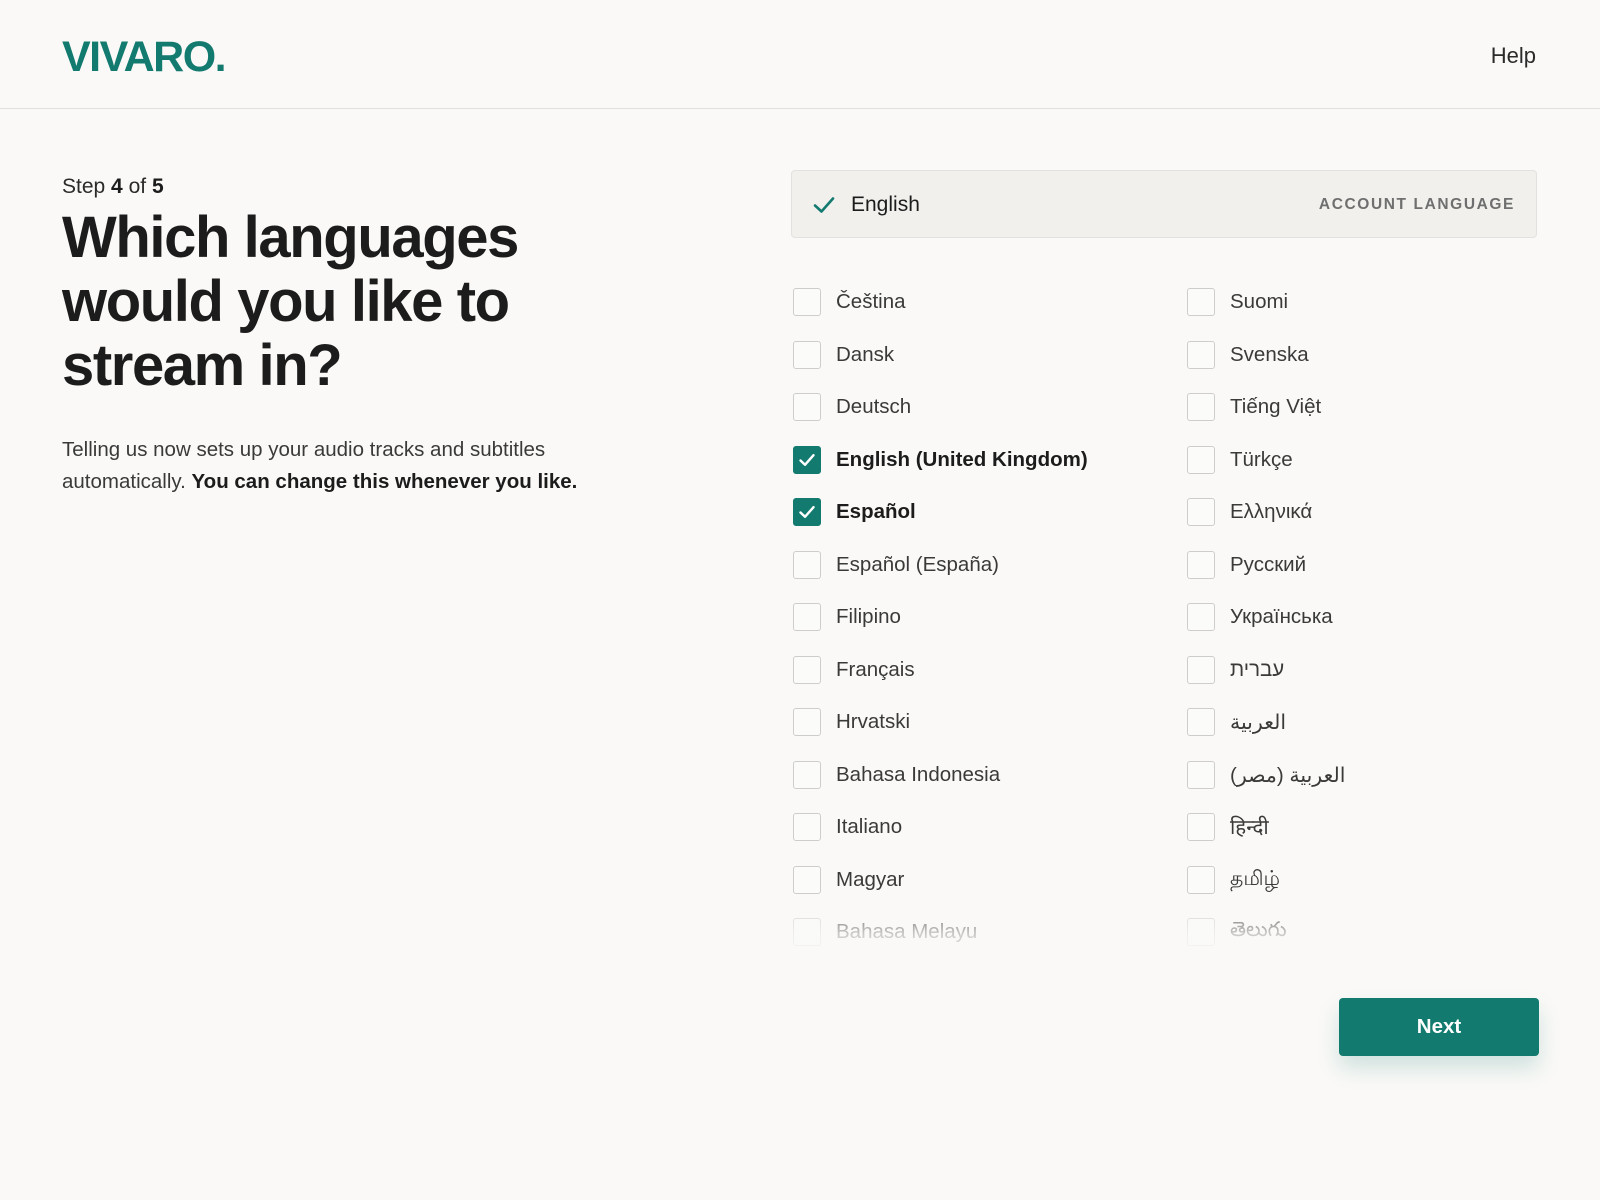 The height and width of the screenshot is (1200, 1600). What do you see at coordinates (1249, 827) in the screenshot?
I see `language-label: हिन्दी` at bounding box center [1249, 827].